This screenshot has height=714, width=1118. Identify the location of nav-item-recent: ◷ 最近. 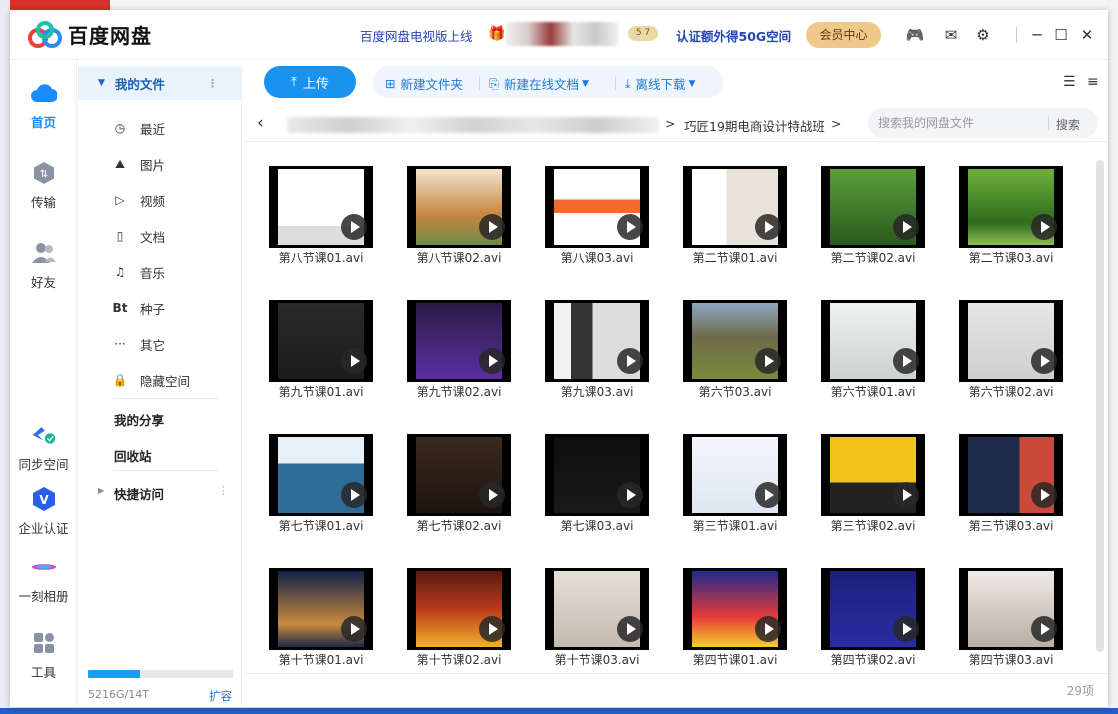
(160, 128).